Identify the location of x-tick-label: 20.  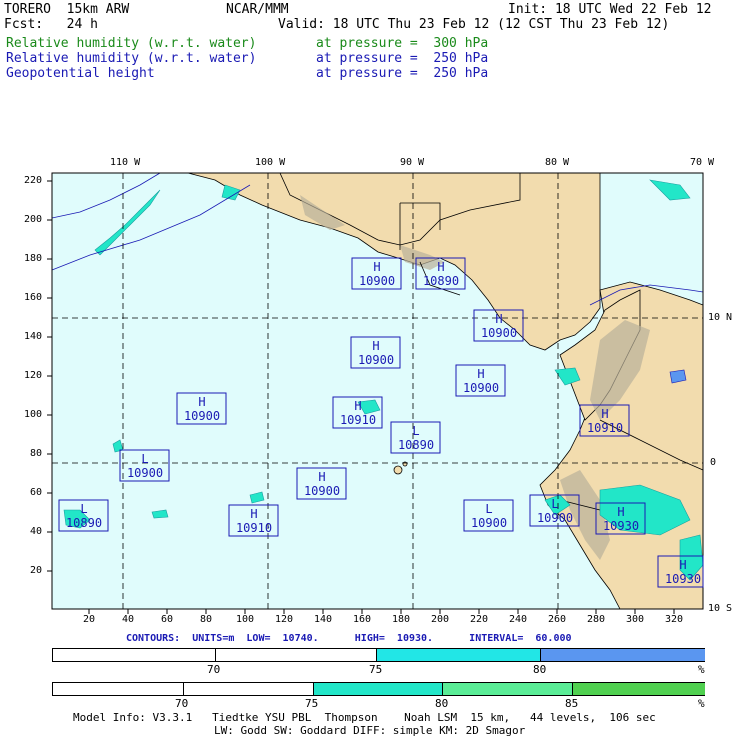
(89, 619).